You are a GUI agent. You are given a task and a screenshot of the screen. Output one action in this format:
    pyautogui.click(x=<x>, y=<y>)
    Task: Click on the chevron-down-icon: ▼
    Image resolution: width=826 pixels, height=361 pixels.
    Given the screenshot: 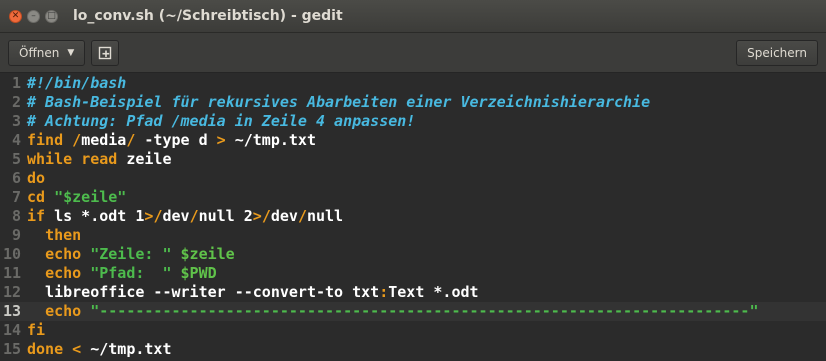 What is the action you would take?
    pyautogui.click(x=71, y=52)
    